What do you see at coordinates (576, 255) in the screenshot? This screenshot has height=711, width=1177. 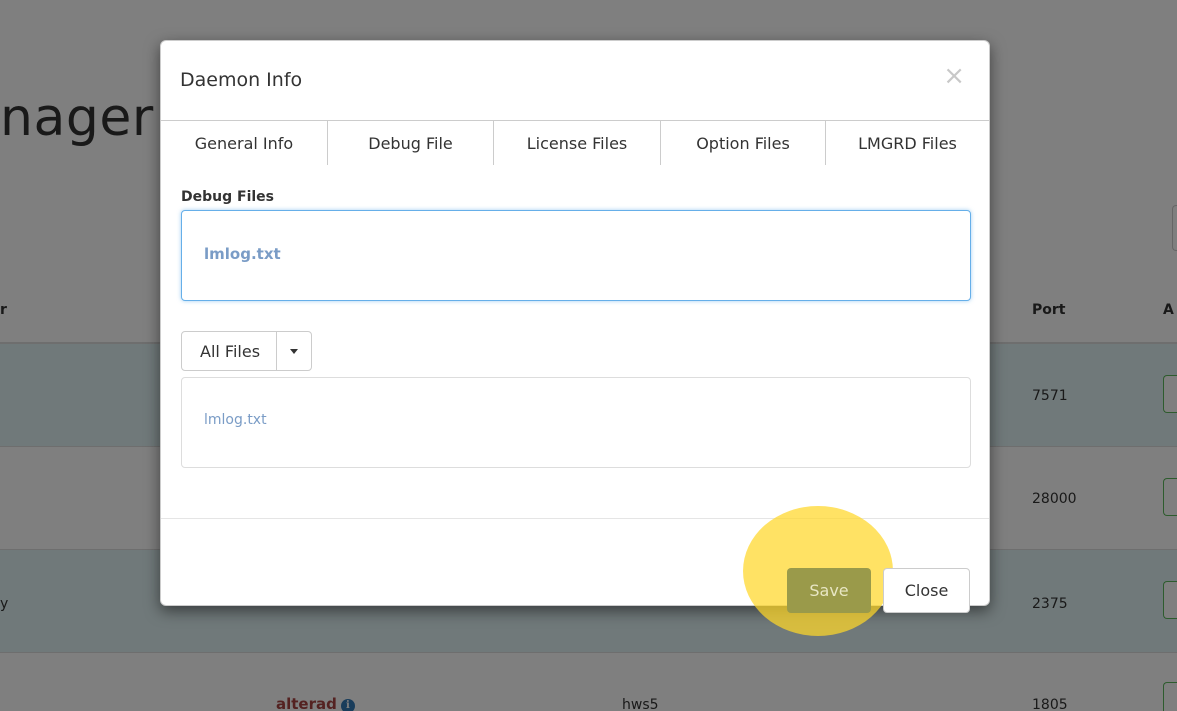 I see `debug-files-list: lmlog.txt` at bounding box center [576, 255].